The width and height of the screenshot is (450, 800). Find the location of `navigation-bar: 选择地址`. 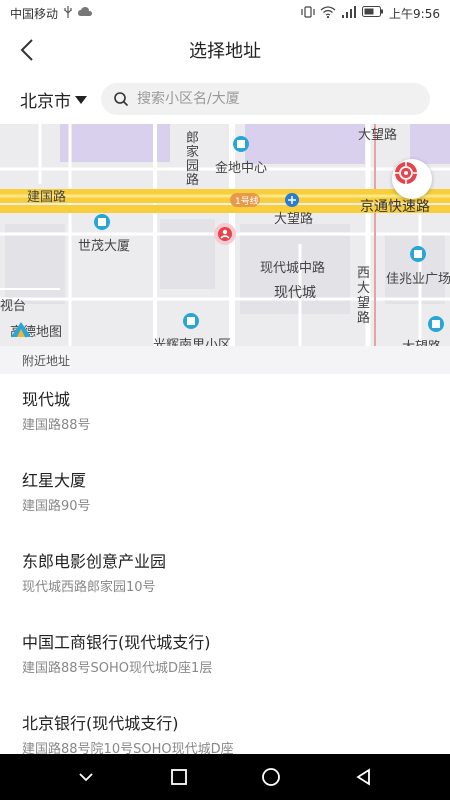

navigation-bar: 选择地址 is located at coordinates (225, 50).